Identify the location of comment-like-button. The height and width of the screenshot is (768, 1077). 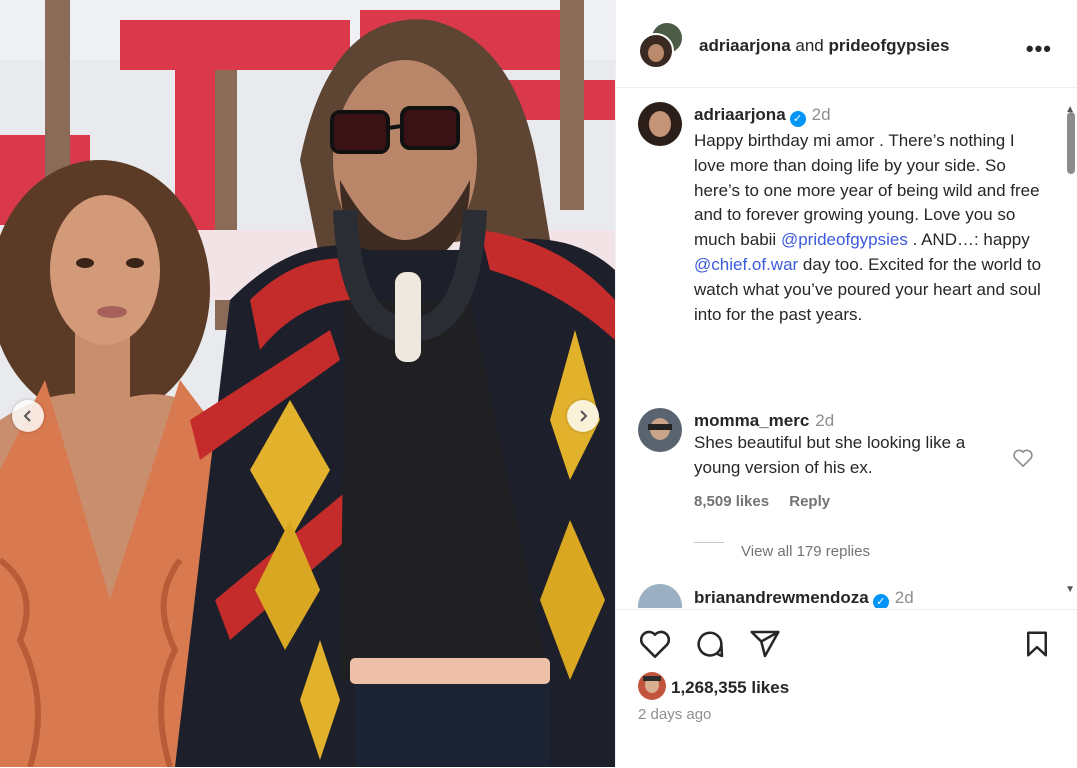
(1023, 460).